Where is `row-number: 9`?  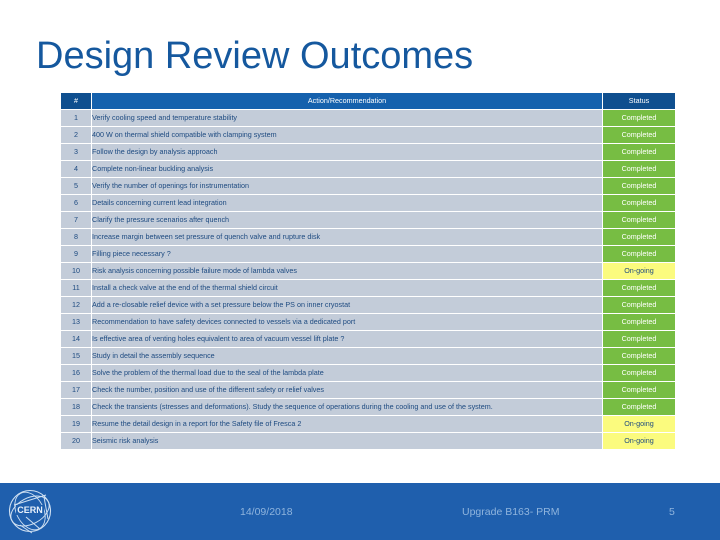
row-number: 9 is located at coordinates (76, 254).